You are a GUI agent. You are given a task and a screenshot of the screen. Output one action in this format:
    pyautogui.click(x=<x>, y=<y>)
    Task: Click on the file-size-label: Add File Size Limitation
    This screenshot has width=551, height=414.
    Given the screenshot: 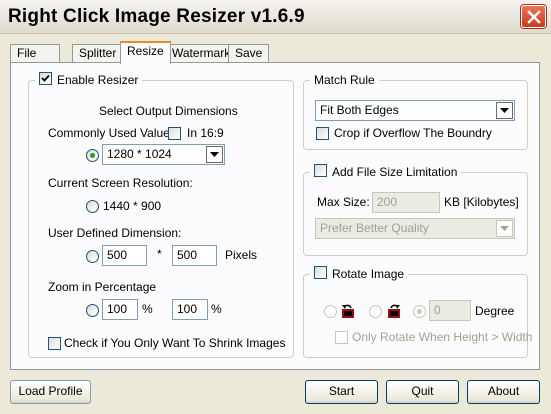 What is the action you would take?
    pyautogui.click(x=395, y=172)
    